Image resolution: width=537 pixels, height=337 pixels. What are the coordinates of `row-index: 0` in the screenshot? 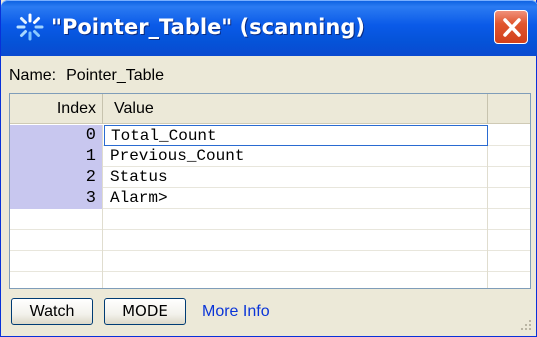 It's located at (56, 135).